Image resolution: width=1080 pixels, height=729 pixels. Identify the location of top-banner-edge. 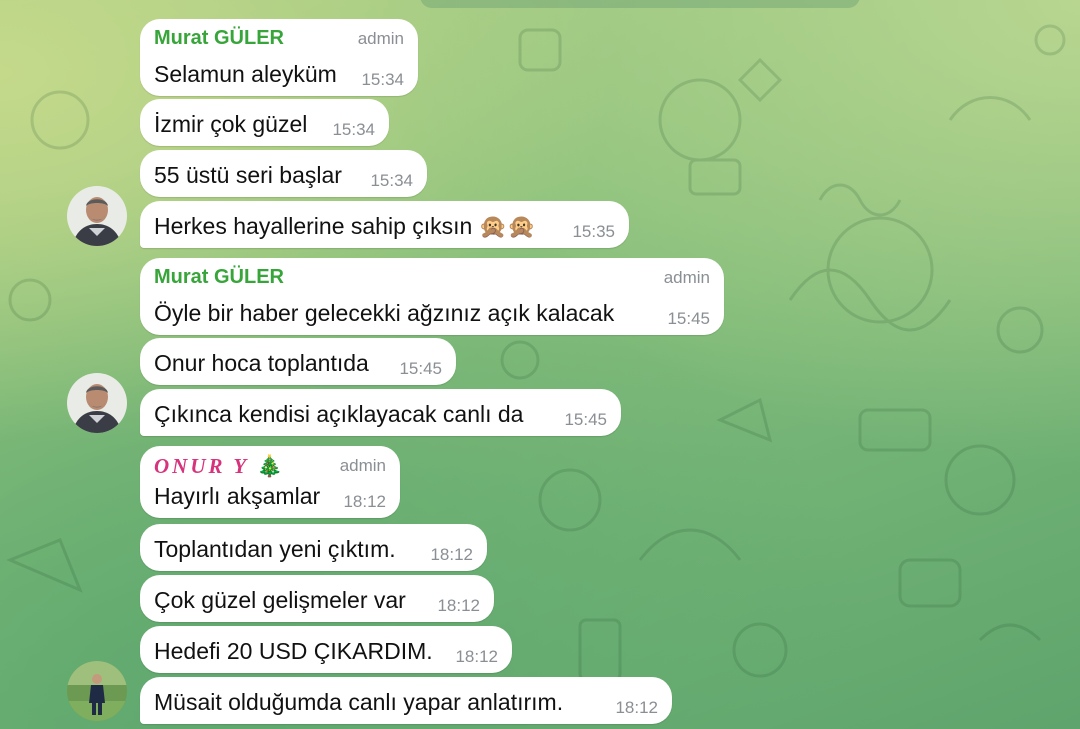
(640, 4).